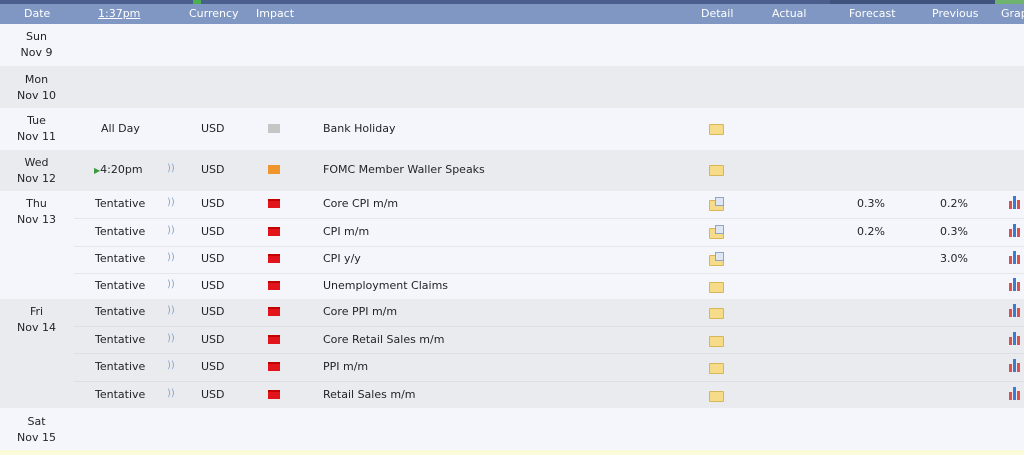 This screenshot has height=455, width=1024. I want to click on event-row: ▶4:20pm )) USD FOMC Member Waller Speaks, so click(512, 170).